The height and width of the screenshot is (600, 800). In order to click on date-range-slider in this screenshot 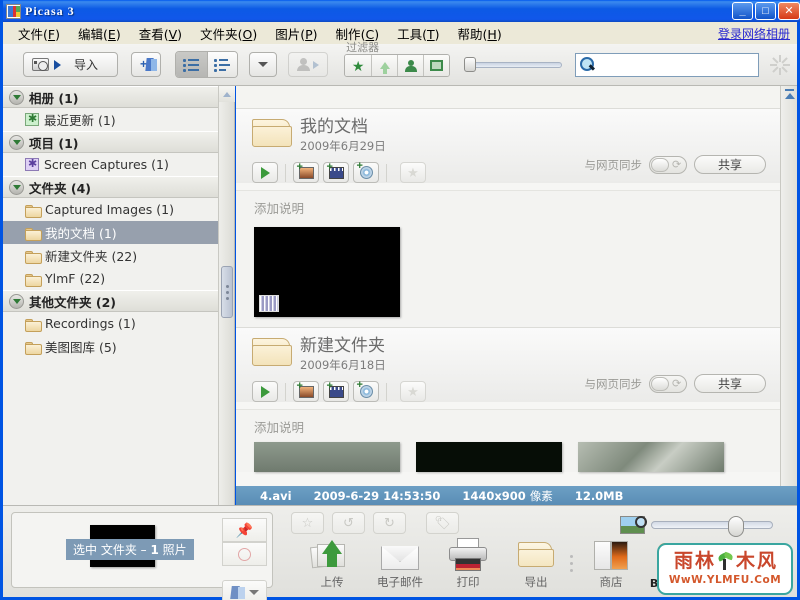, I will do `click(513, 64)`.